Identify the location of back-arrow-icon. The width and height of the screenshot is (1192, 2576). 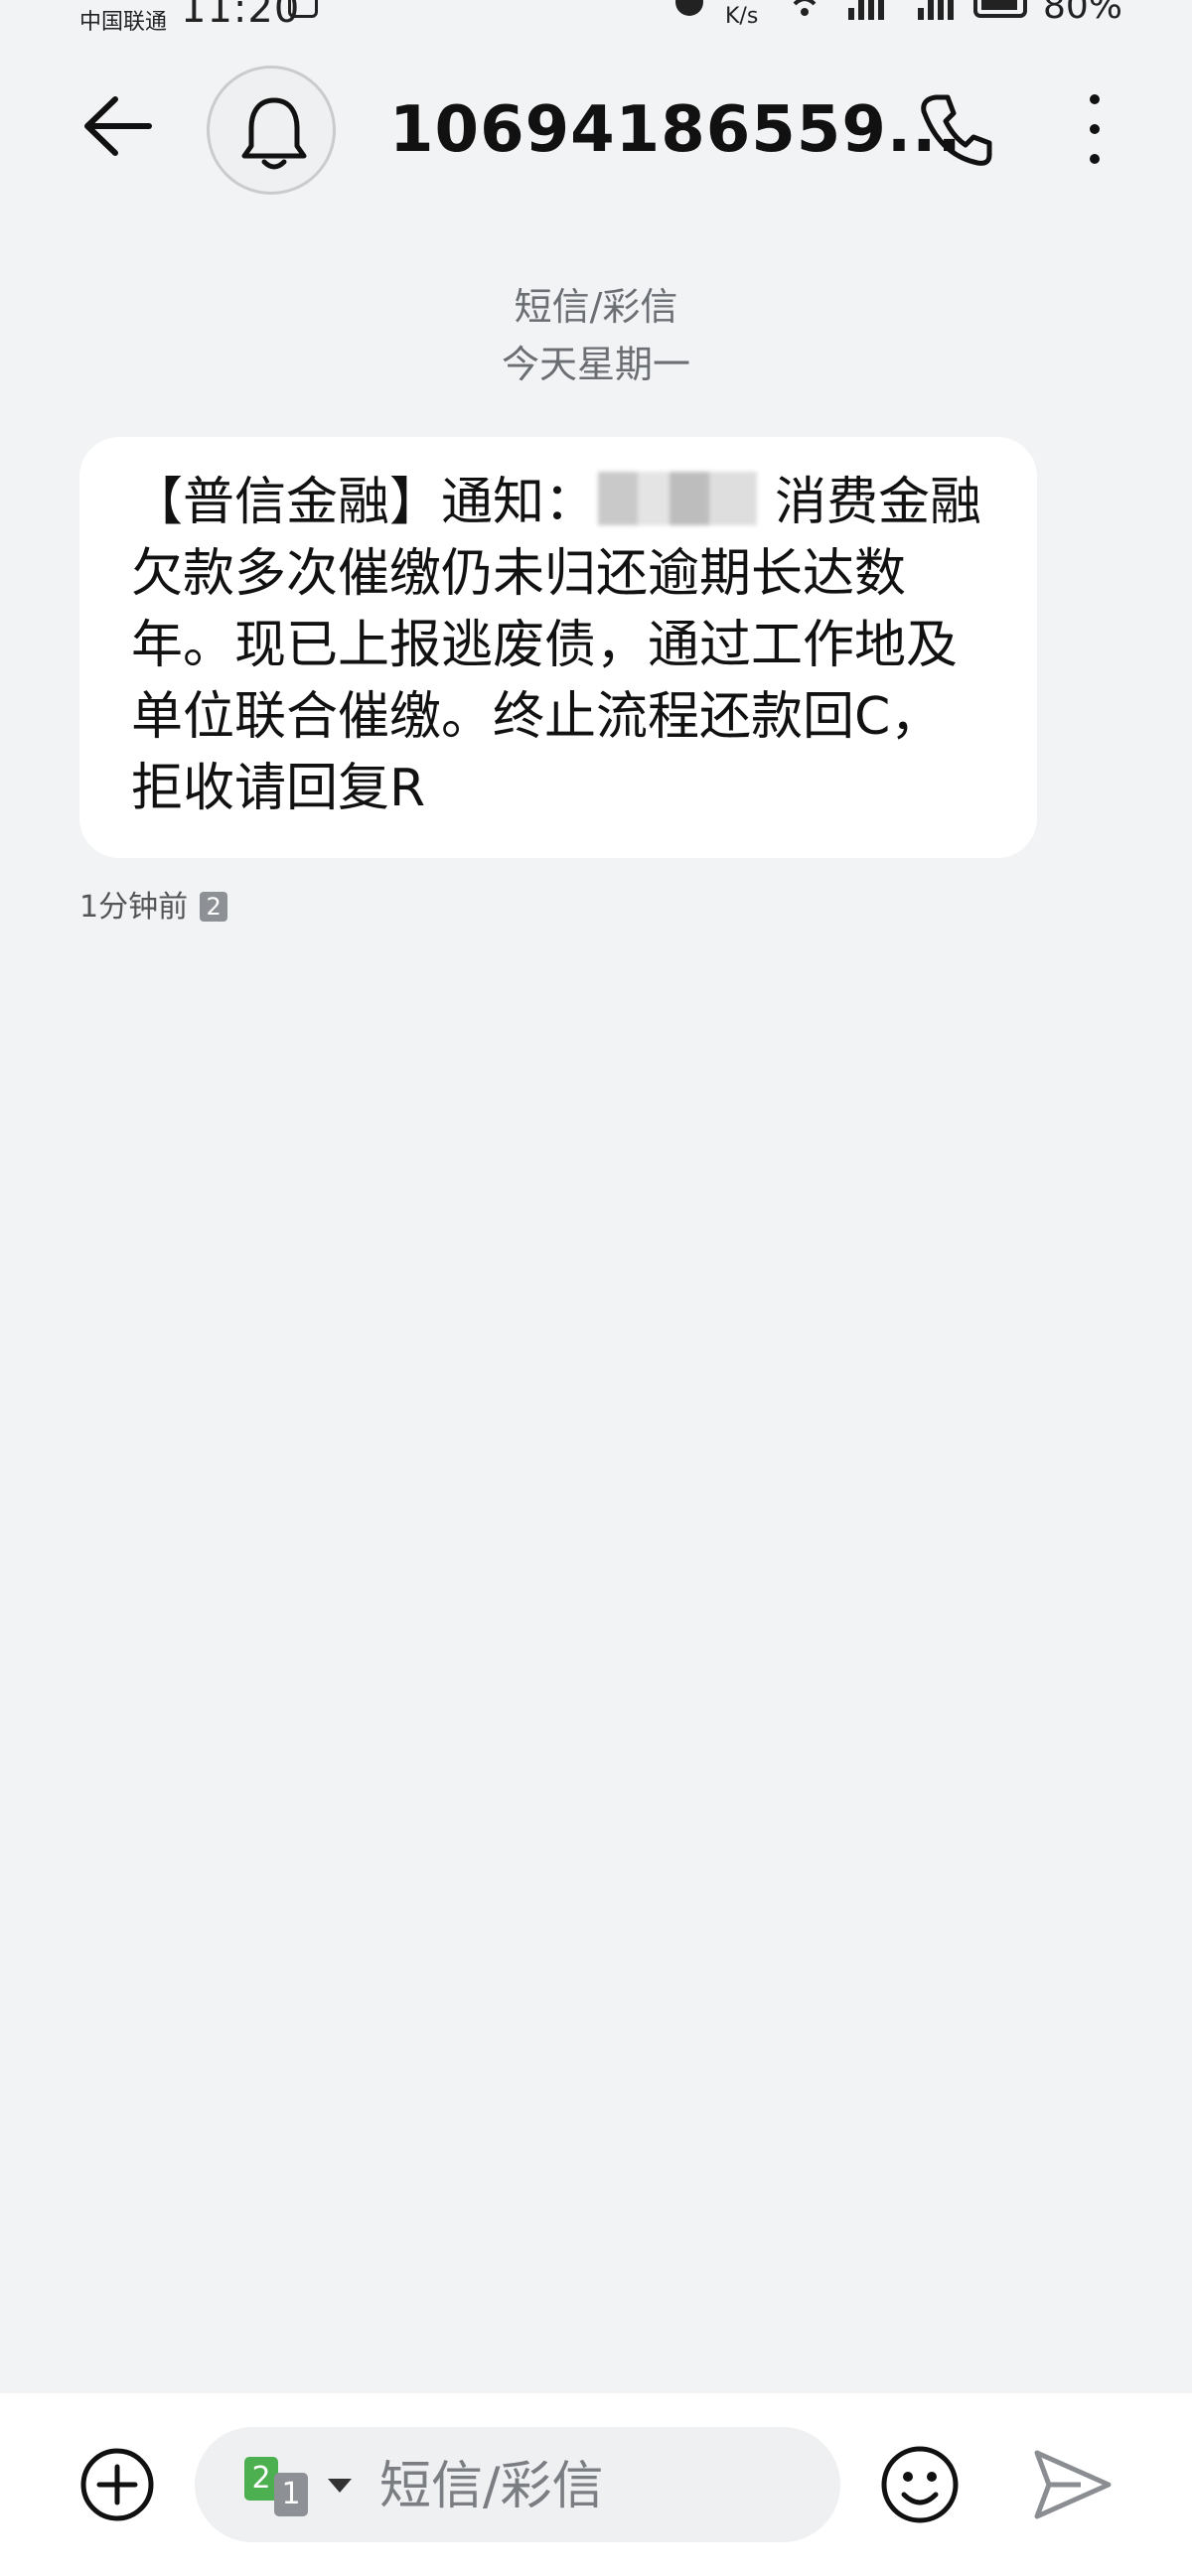
(119, 126).